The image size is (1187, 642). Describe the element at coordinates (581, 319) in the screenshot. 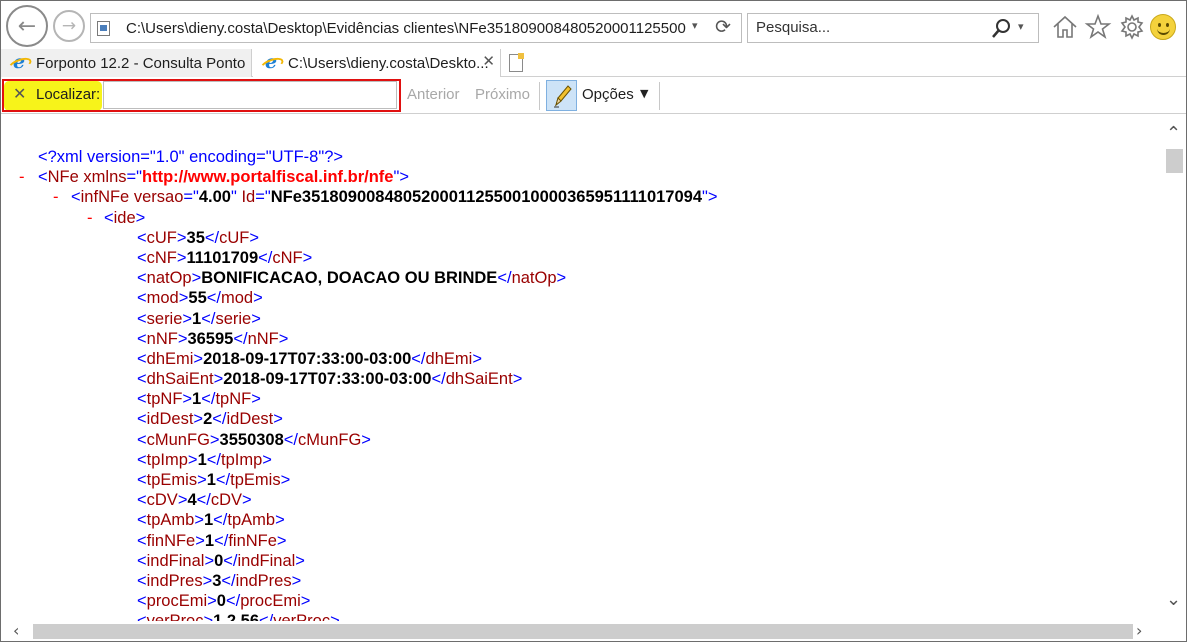

I see `xml-element-line: <serie>1</serie>` at that location.